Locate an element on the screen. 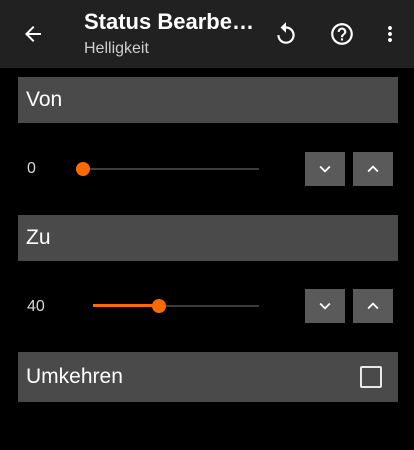  more-vertical-icon is located at coordinates (390, 34).